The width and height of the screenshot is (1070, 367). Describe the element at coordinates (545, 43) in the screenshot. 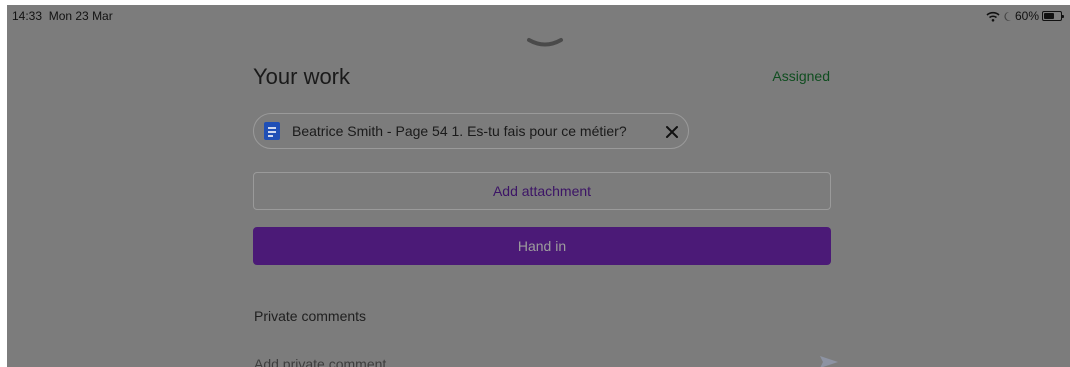

I see `chevron-down-icon` at that location.